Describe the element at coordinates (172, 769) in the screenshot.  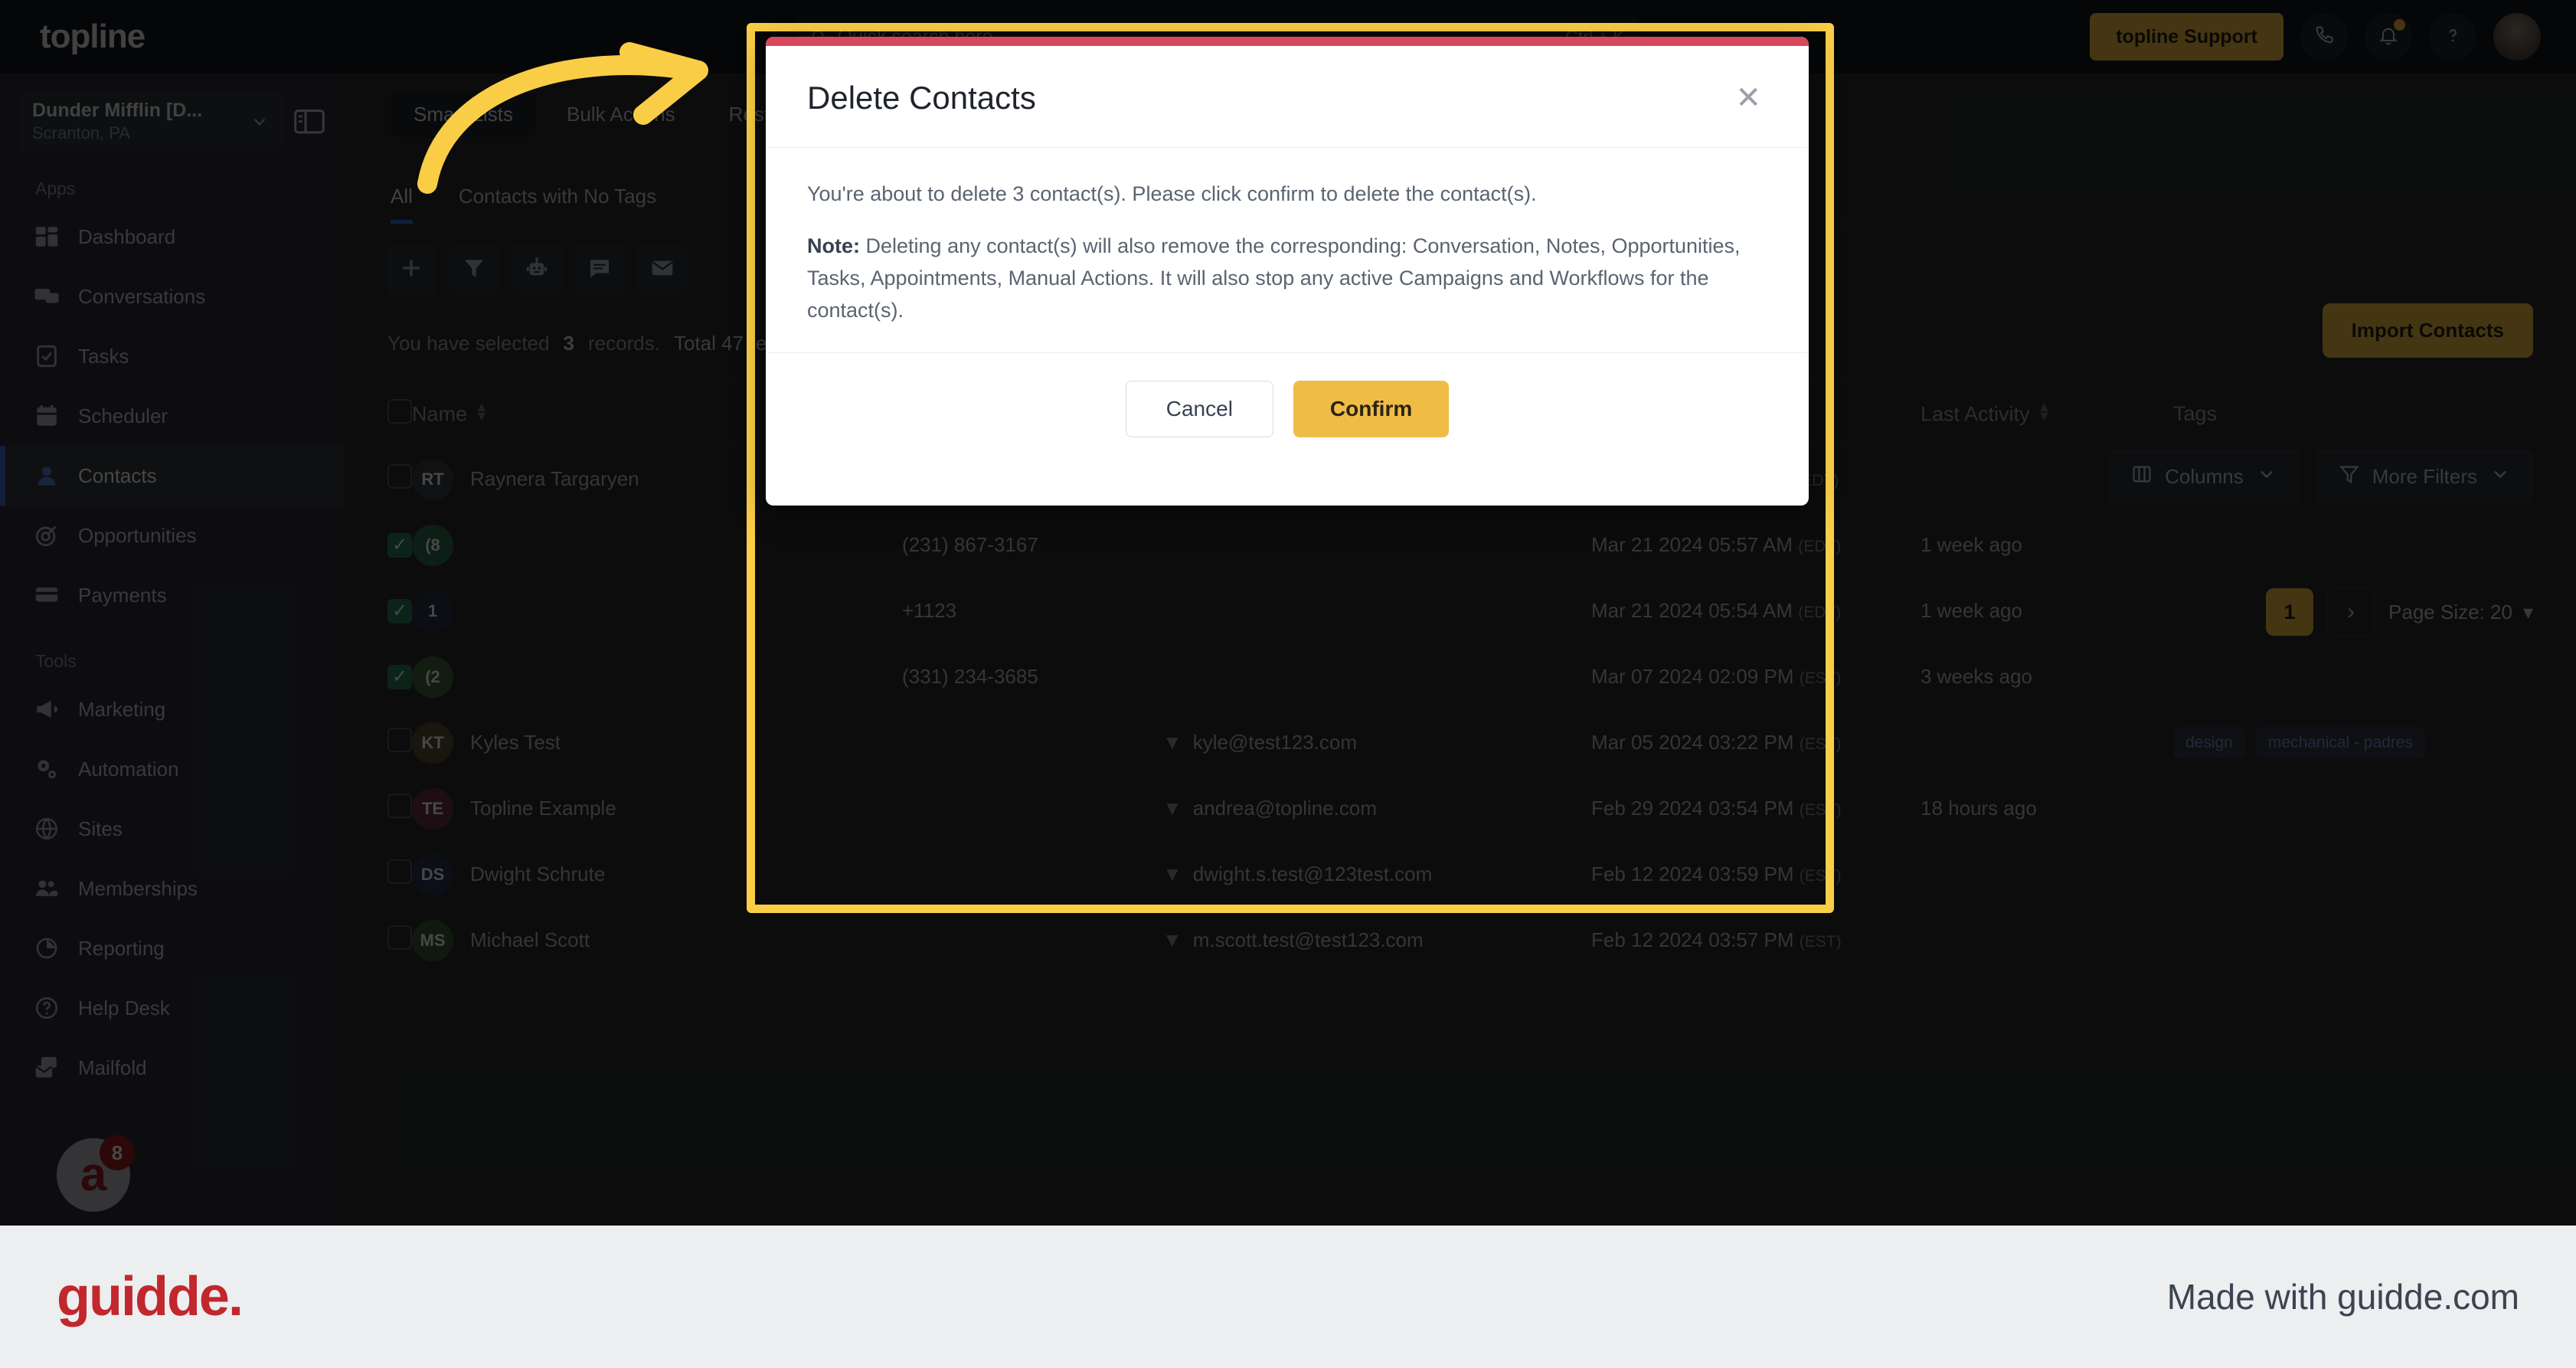
I see `sidebar-item-automation: Automation` at that location.